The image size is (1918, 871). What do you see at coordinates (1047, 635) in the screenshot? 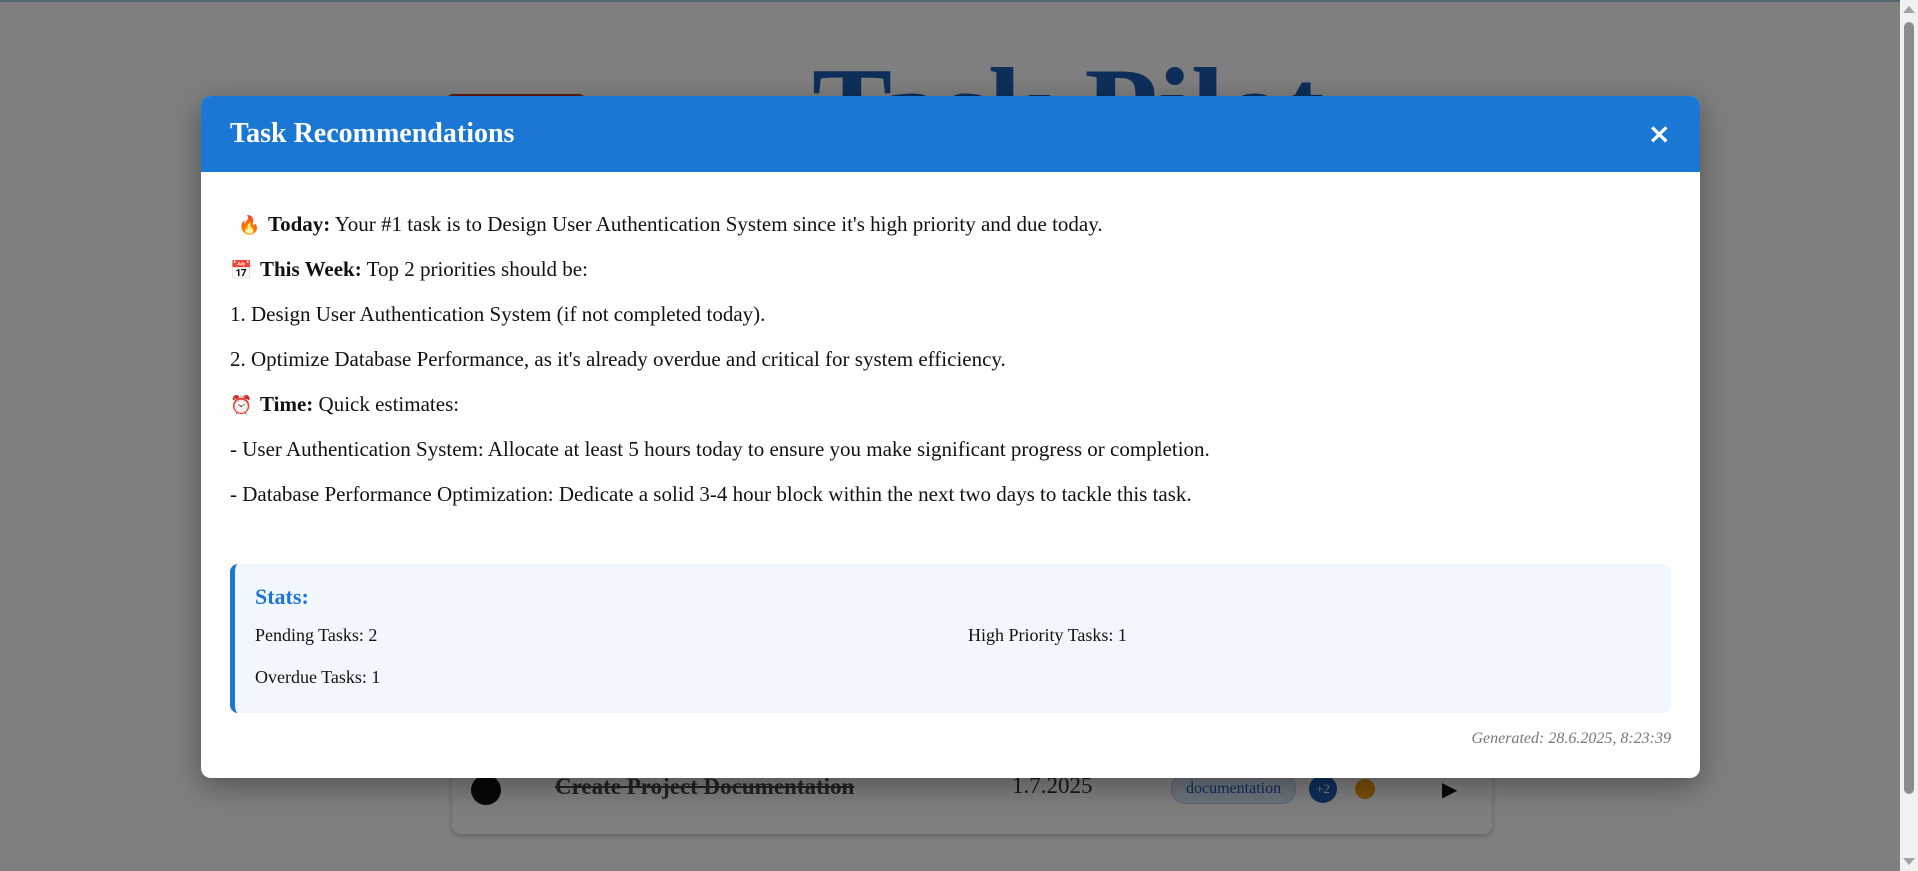
I see `stat-high-priority-tasks: High Priority Tasks: 1` at bounding box center [1047, 635].